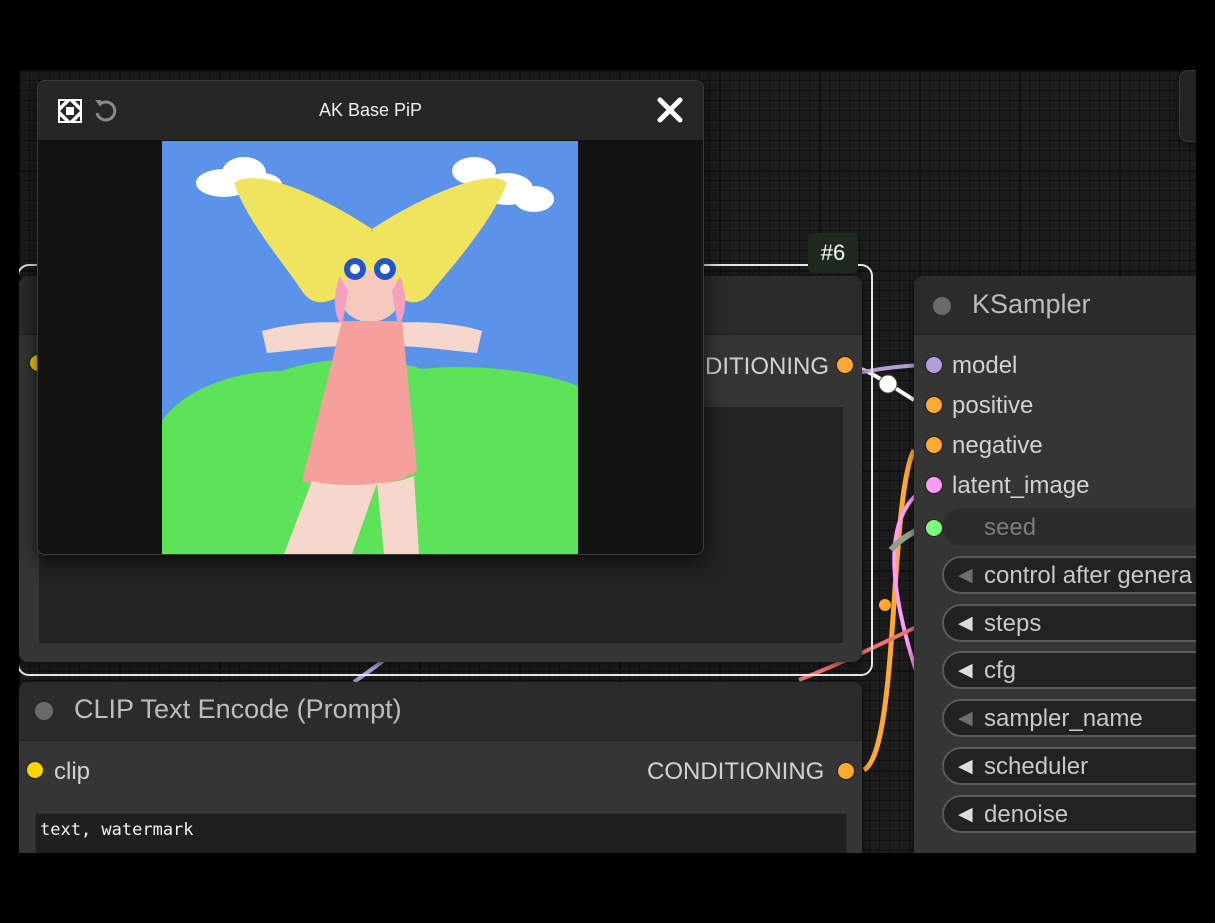 This screenshot has height=923, width=1215. I want to click on conditioning-output-slot, so click(846, 771).